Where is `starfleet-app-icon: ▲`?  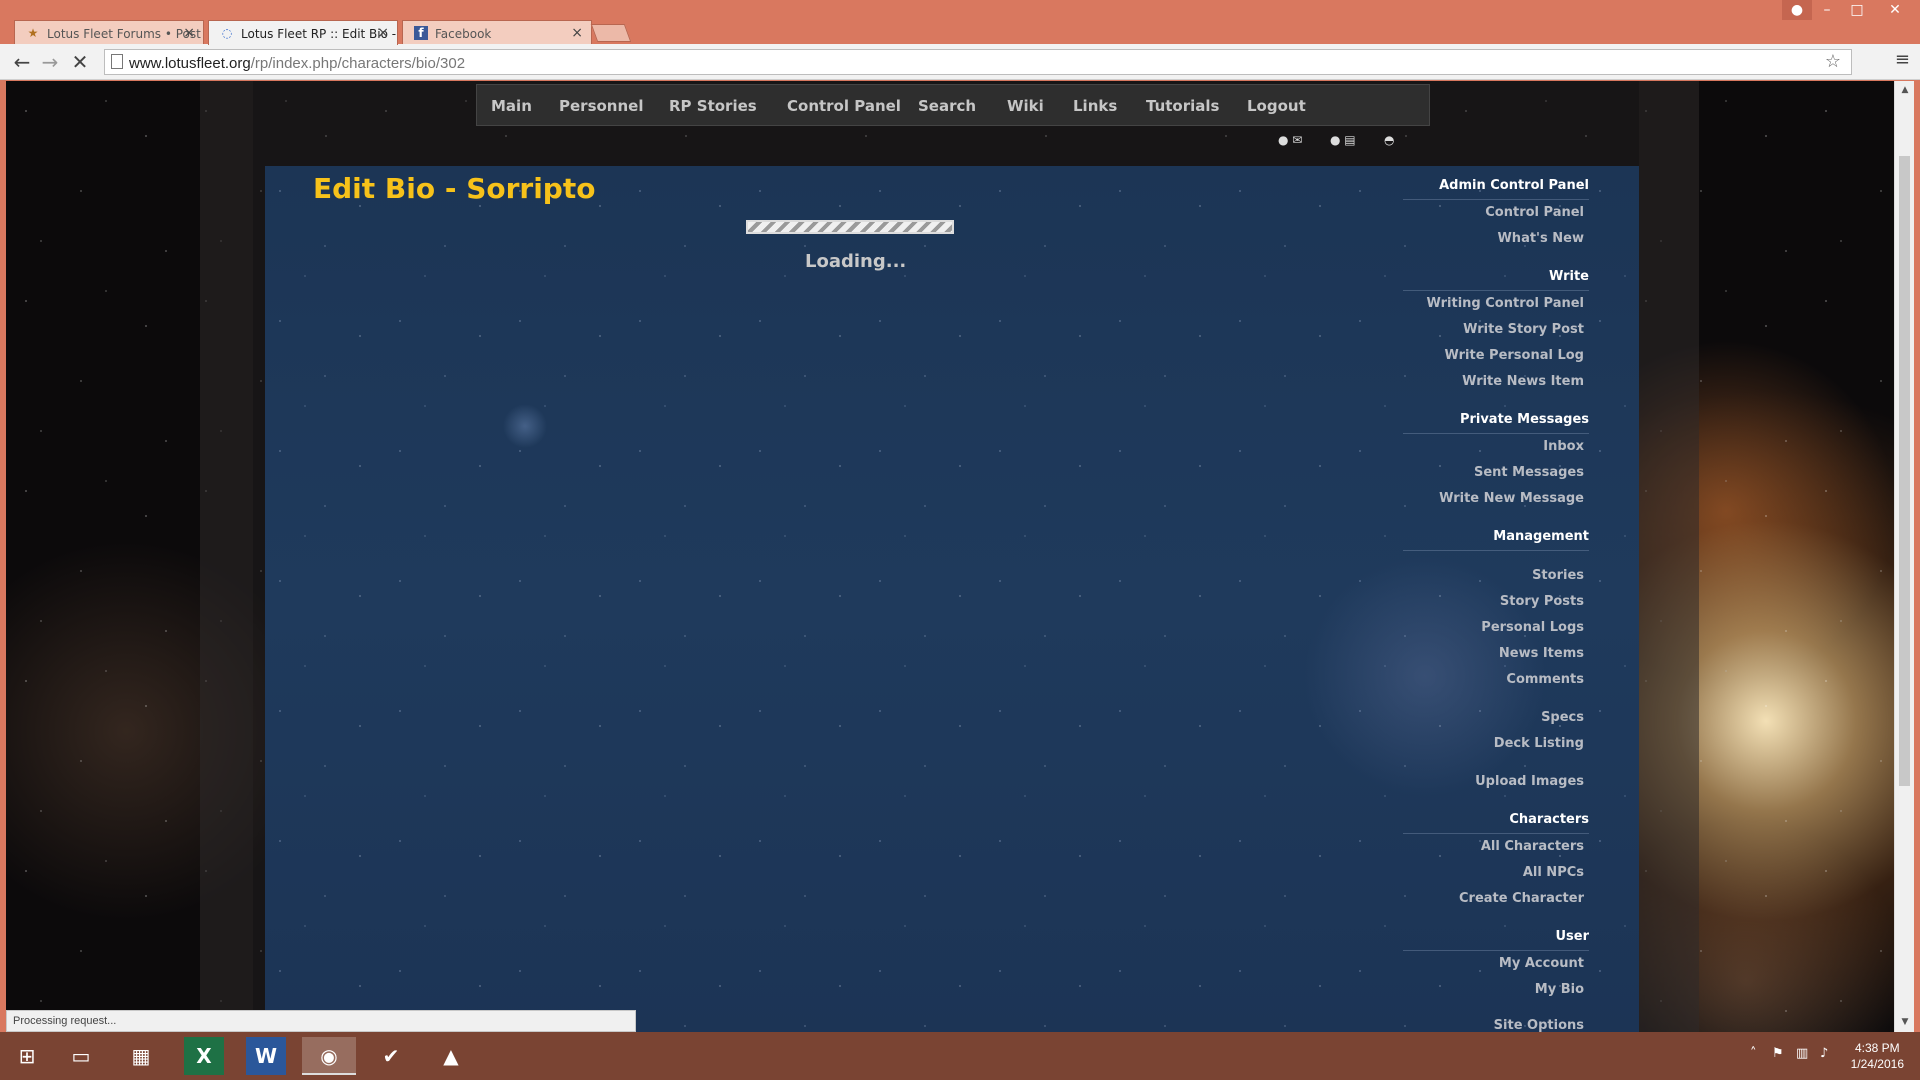
starfleet-app-icon: ▲ is located at coordinates (451, 1056).